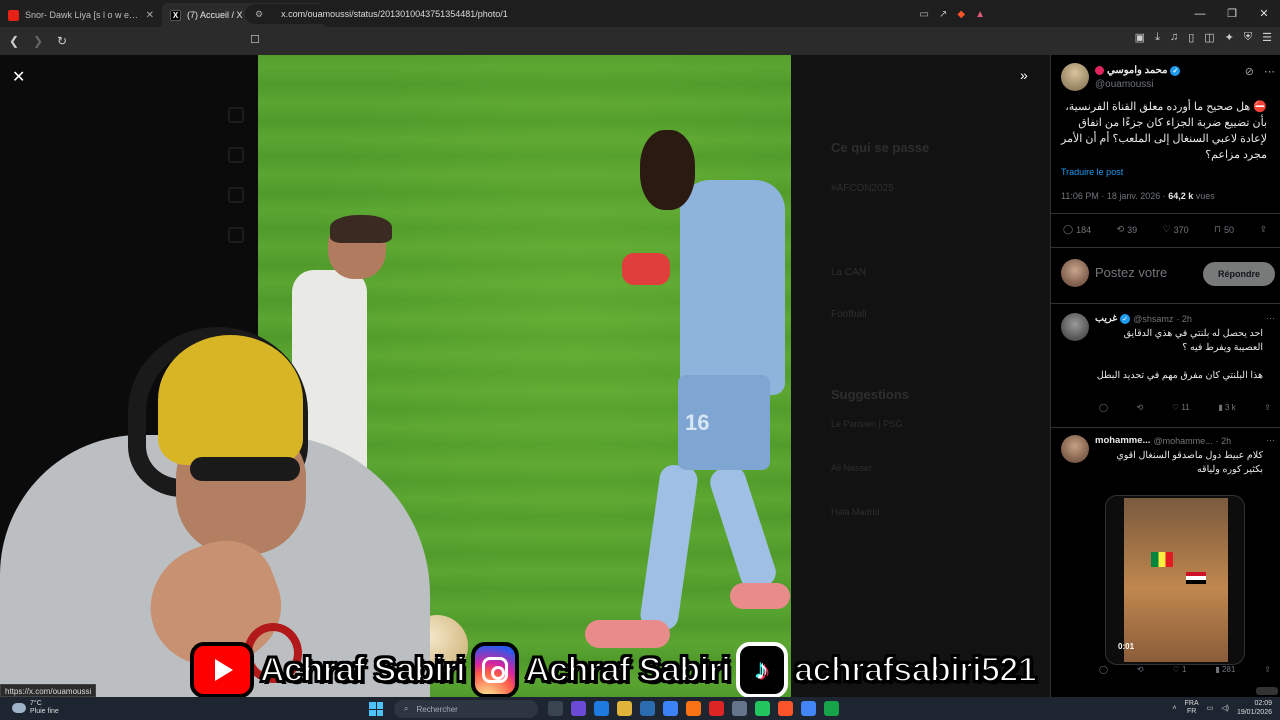 The height and width of the screenshot is (720, 1280). What do you see at coordinates (961, 14) in the screenshot?
I see `shield-icon: ◆` at bounding box center [961, 14].